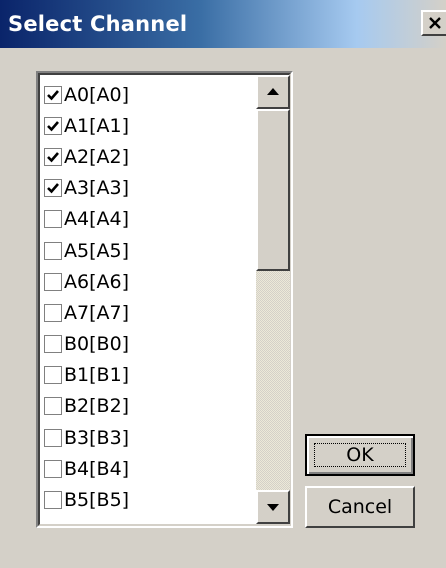 The width and height of the screenshot is (446, 568). Describe the element at coordinates (273, 190) in the screenshot. I see `scroll-thumb` at that location.